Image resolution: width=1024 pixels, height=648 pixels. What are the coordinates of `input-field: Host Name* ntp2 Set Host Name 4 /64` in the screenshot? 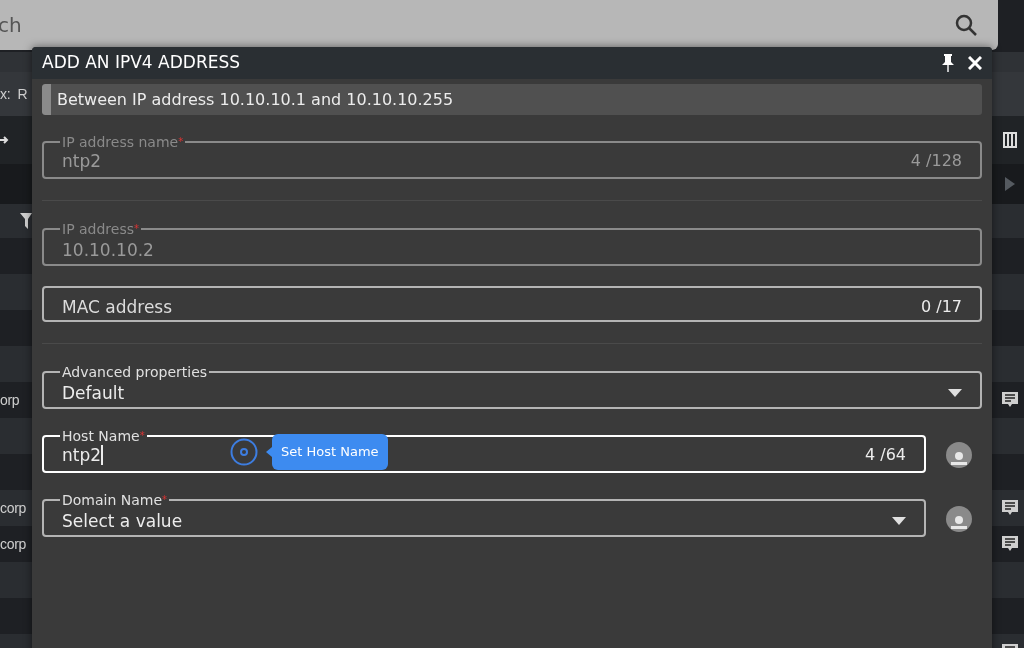 It's located at (484, 451).